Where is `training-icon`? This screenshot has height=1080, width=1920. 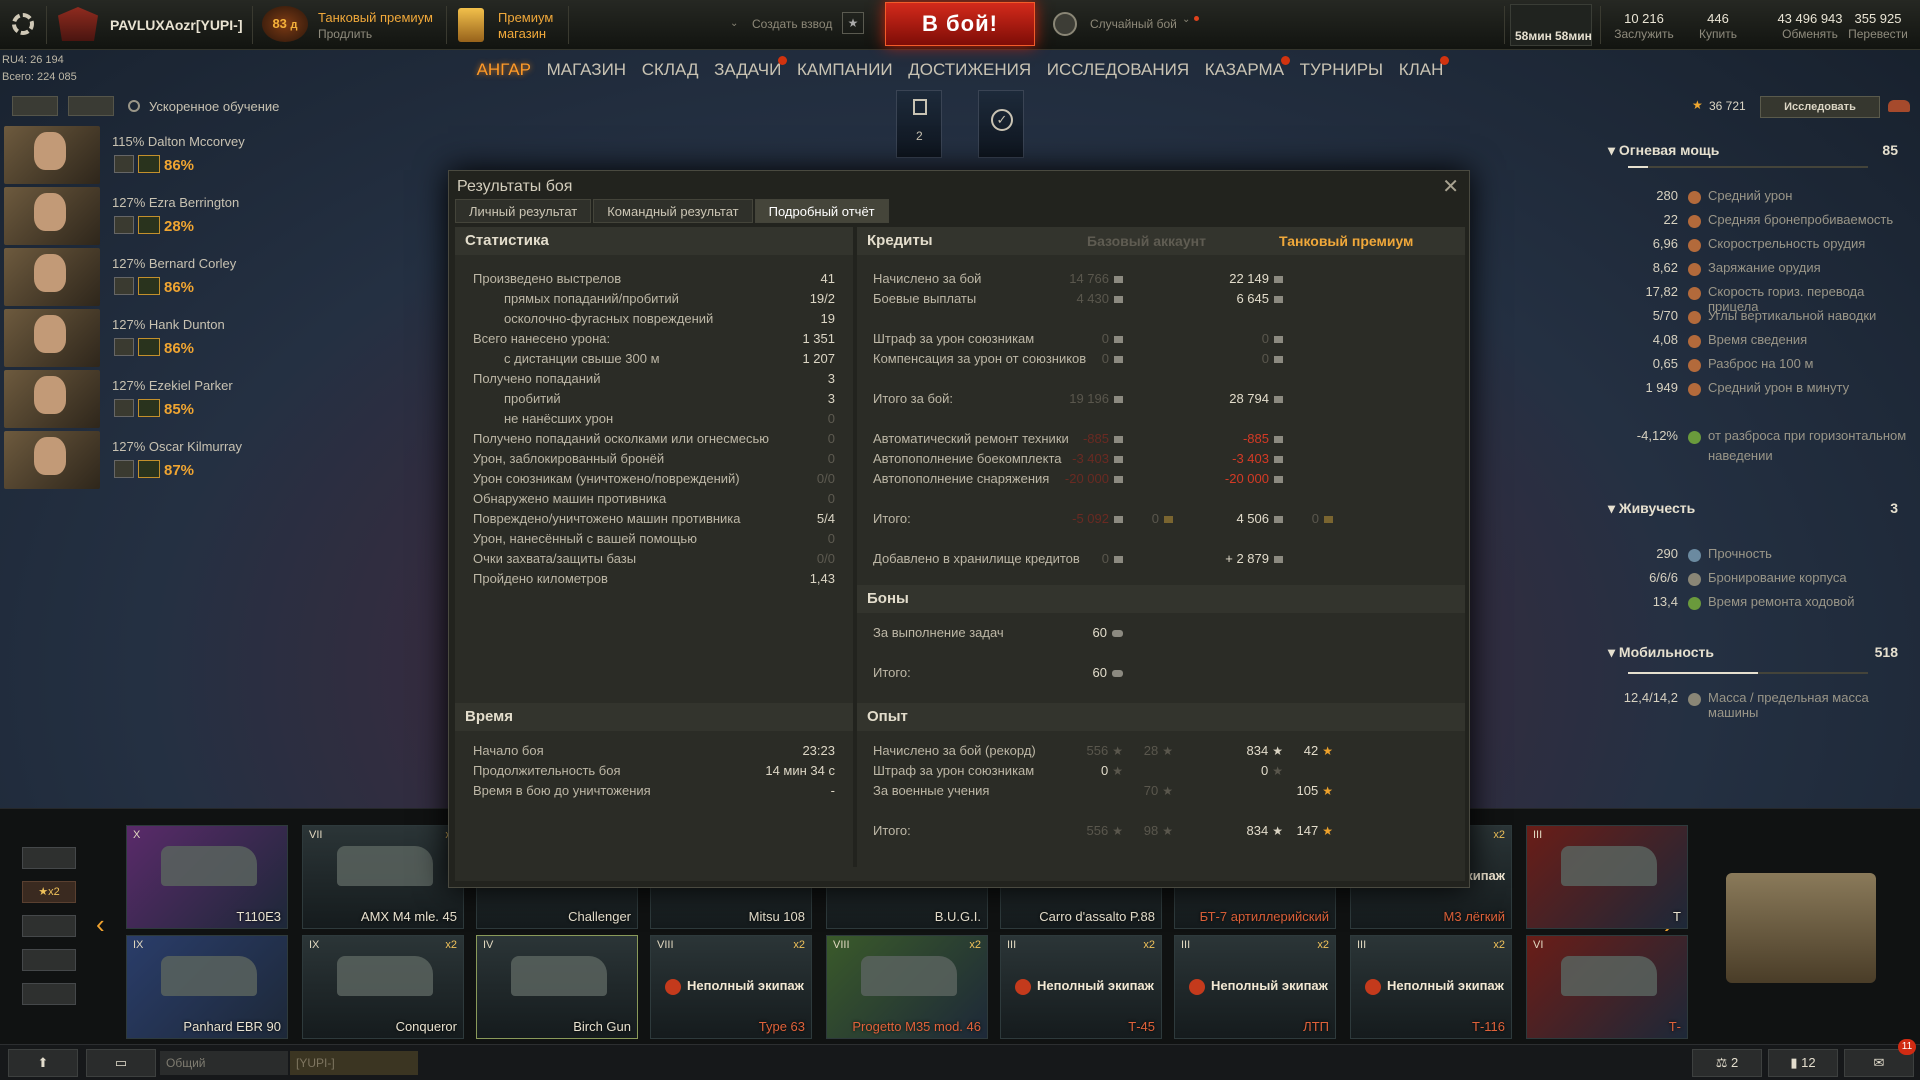
training-icon is located at coordinates (149, 225).